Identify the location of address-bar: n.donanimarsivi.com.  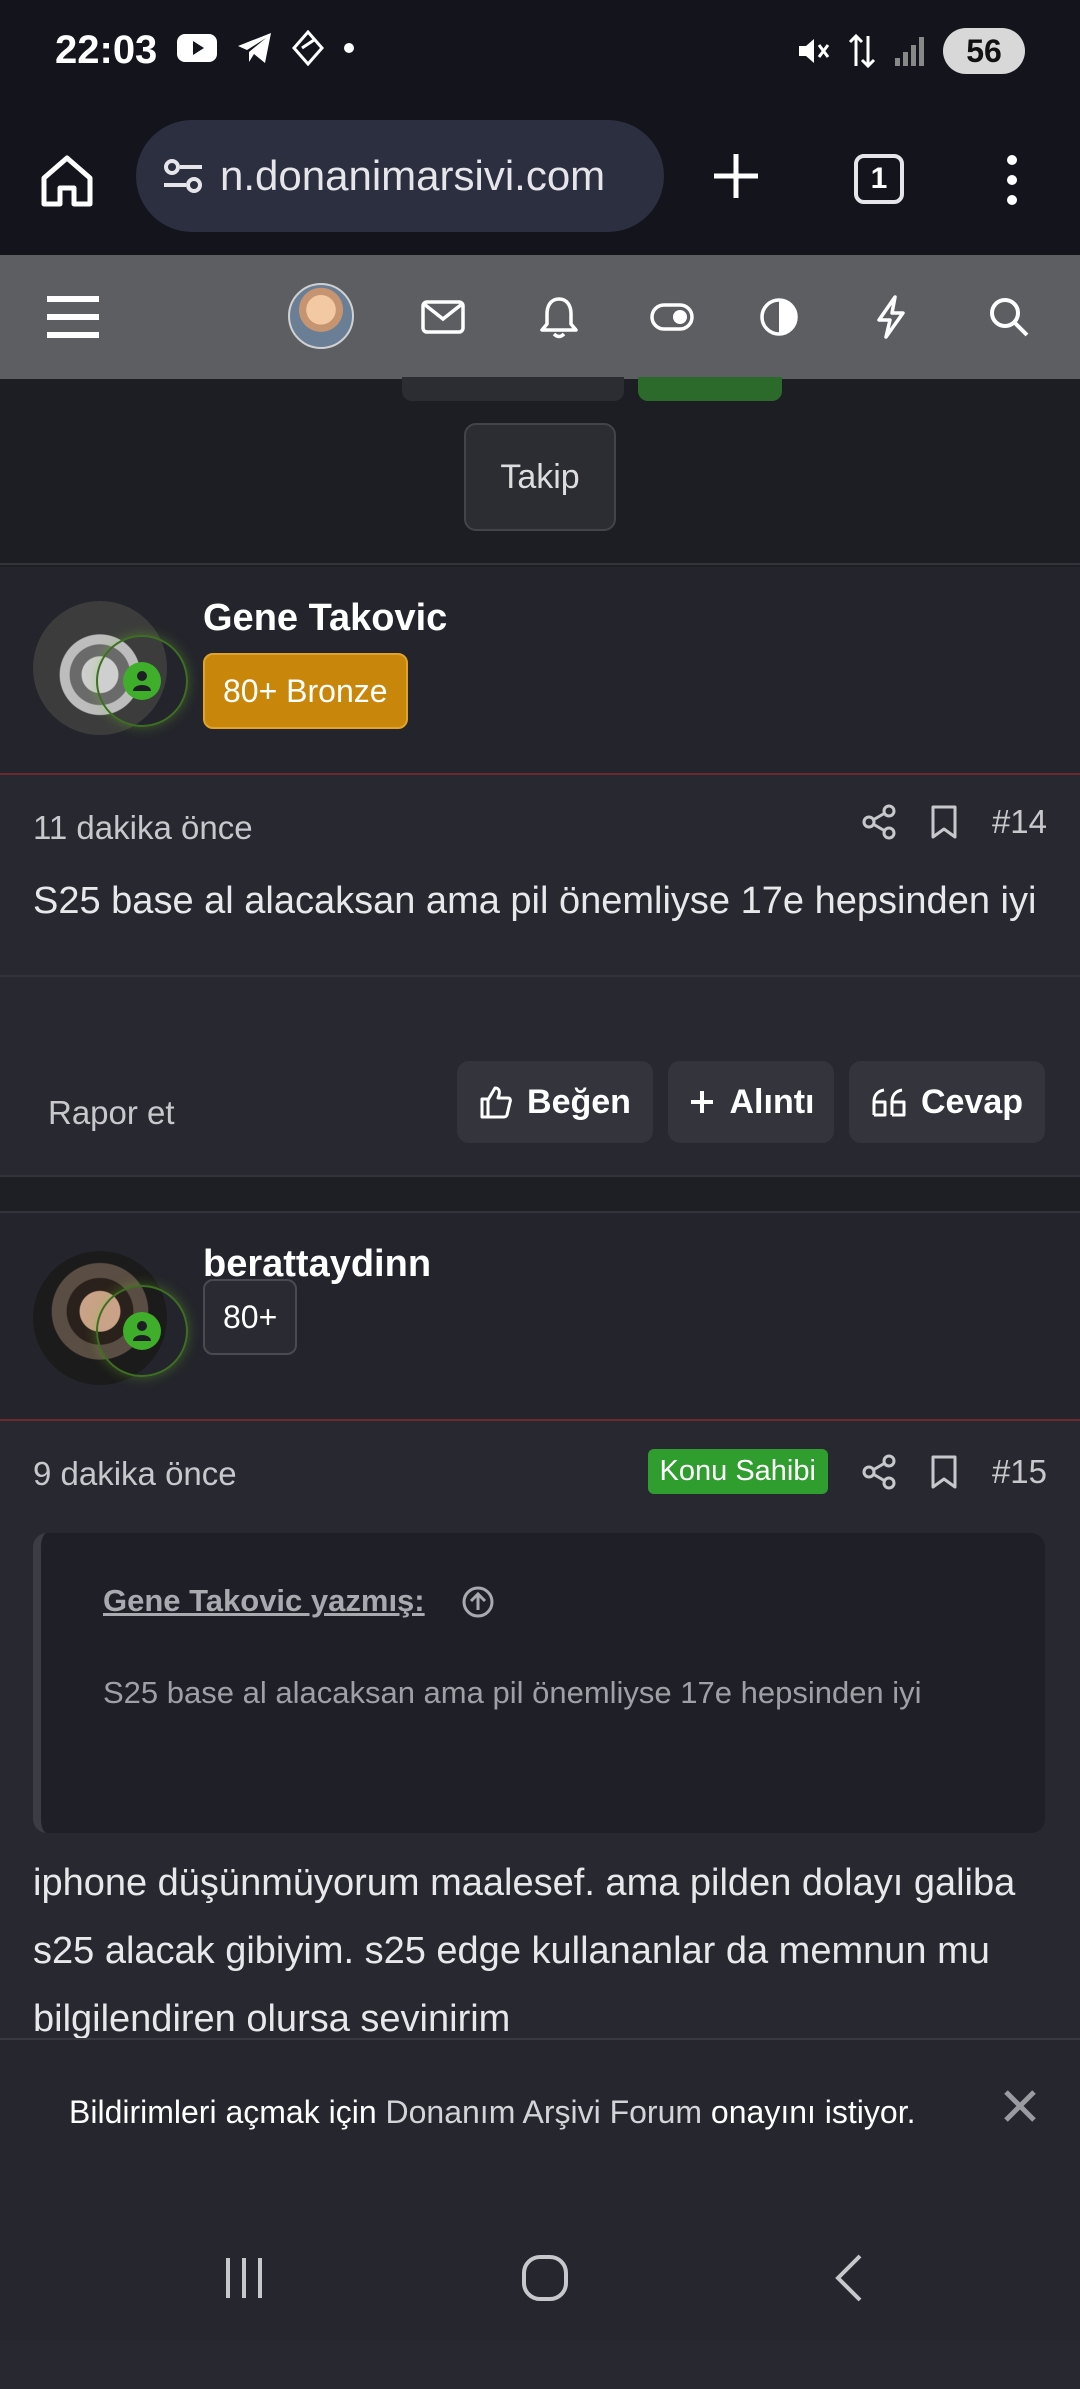
(400, 176).